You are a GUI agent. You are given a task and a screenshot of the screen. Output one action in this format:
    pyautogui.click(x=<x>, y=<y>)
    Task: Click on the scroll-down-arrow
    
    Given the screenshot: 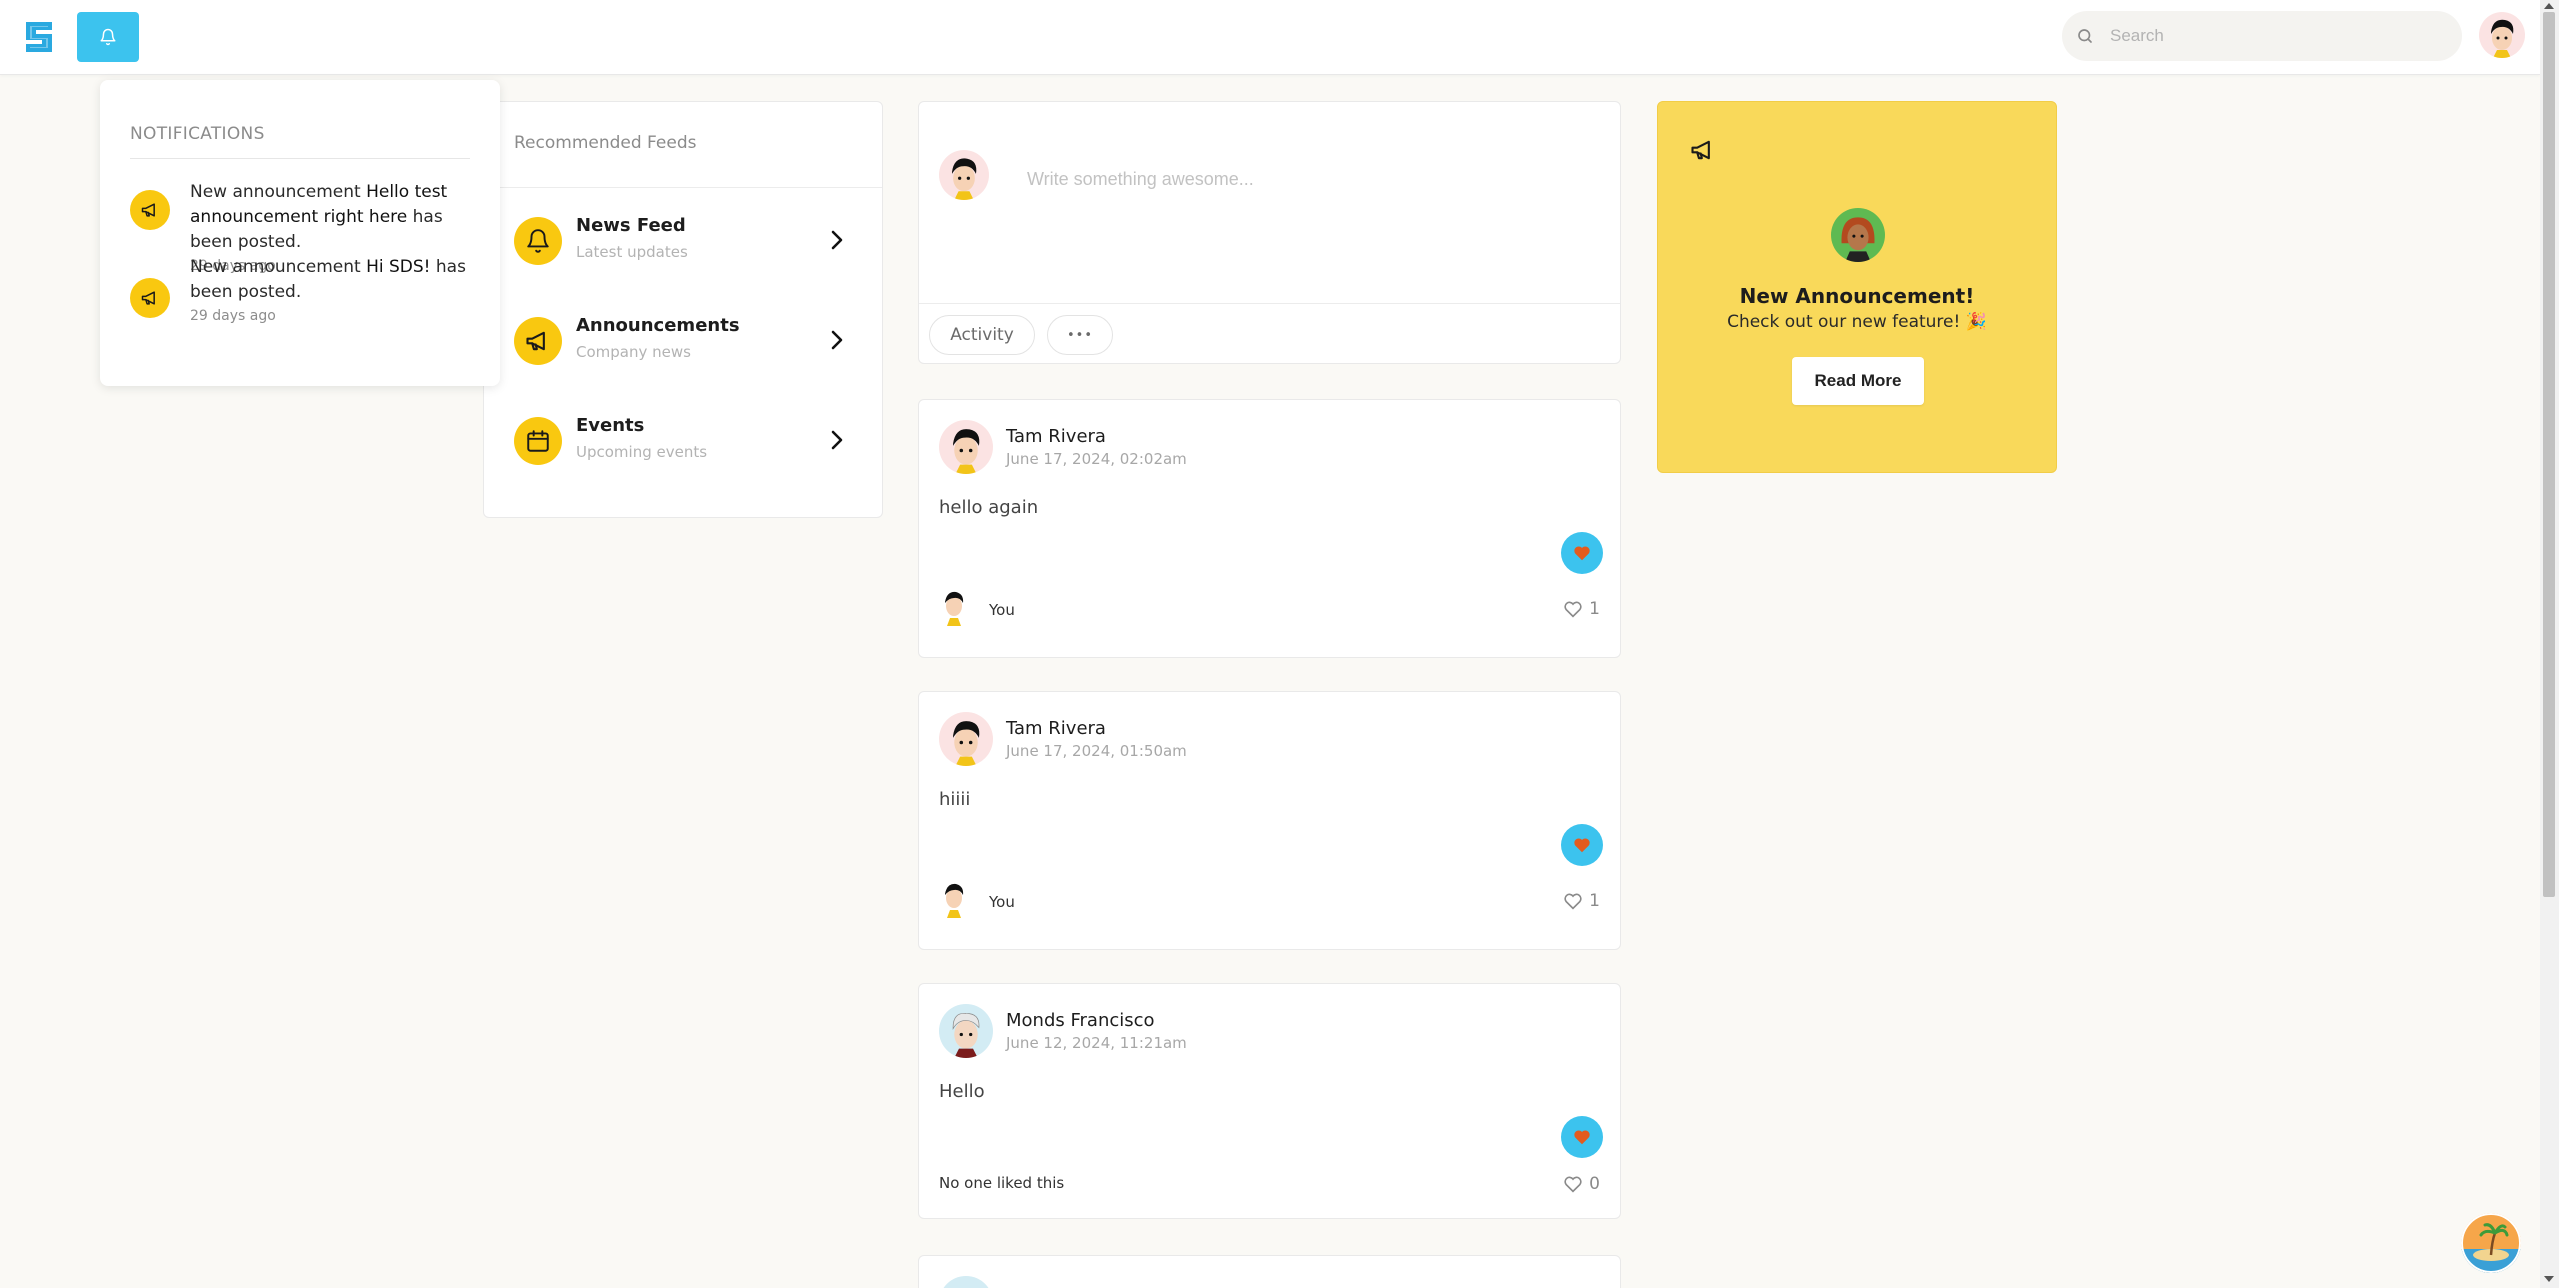 What is the action you would take?
    pyautogui.click(x=2549, y=1279)
    